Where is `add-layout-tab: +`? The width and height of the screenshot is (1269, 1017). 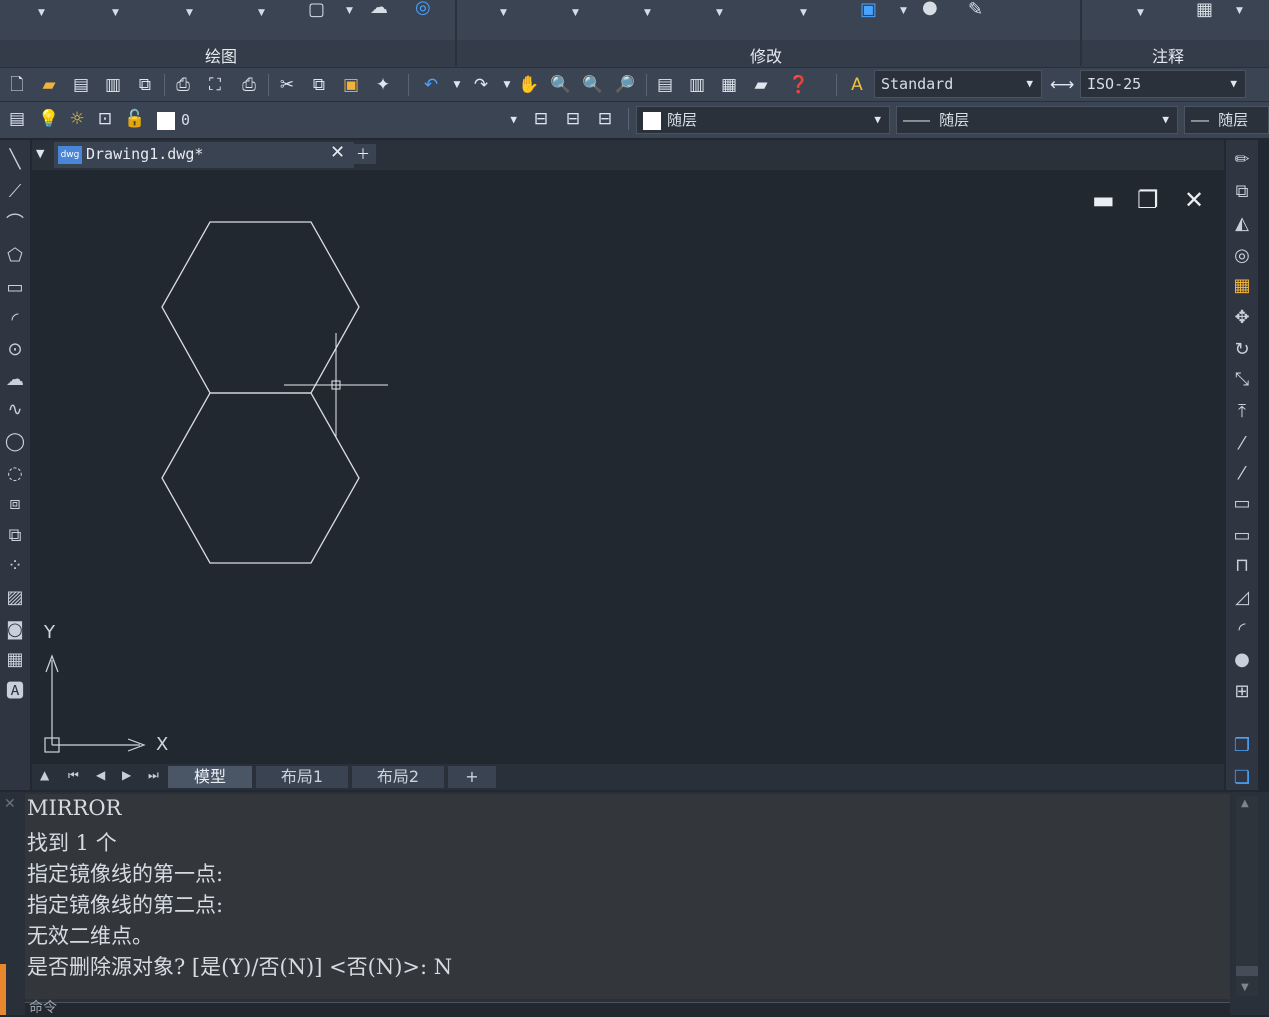
add-layout-tab: + is located at coordinates (472, 777).